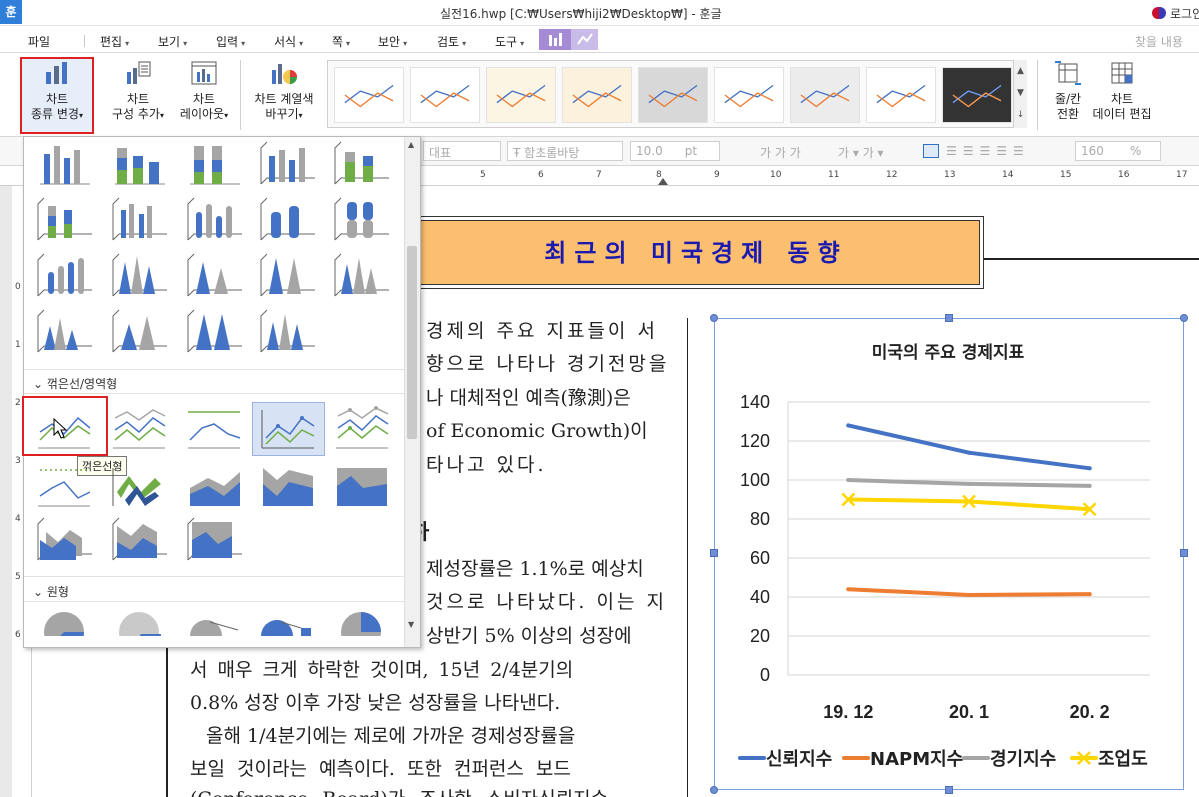 This screenshot has width=1199, height=797. Describe the element at coordinates (362, 427) in the screenshot. I see `stacked-line-with-markers-chart-icon` at that location.